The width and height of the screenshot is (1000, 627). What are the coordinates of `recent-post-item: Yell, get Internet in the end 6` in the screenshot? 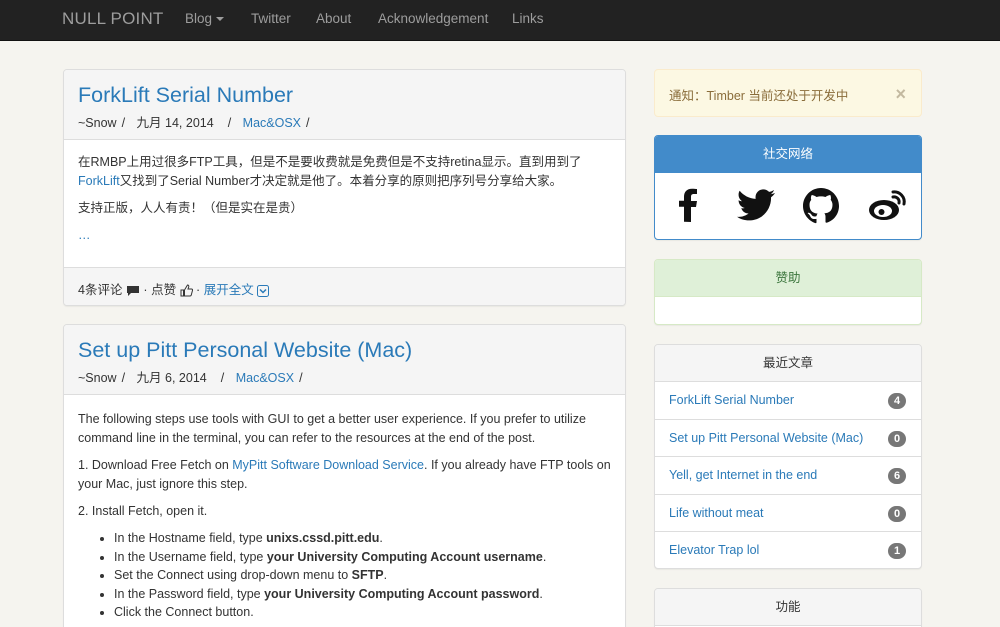 It's located at (788, 476).